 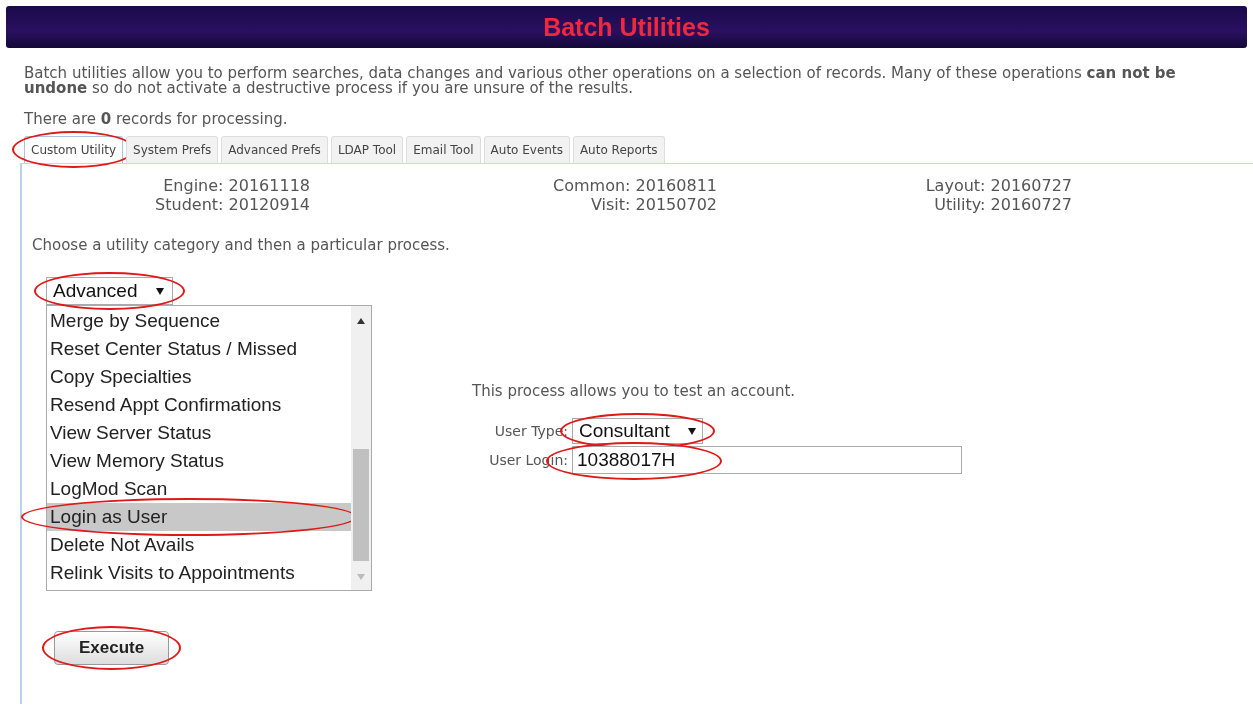 I want to click on list-item: Relink Visits to Appointments, so click(x=199, y=573).